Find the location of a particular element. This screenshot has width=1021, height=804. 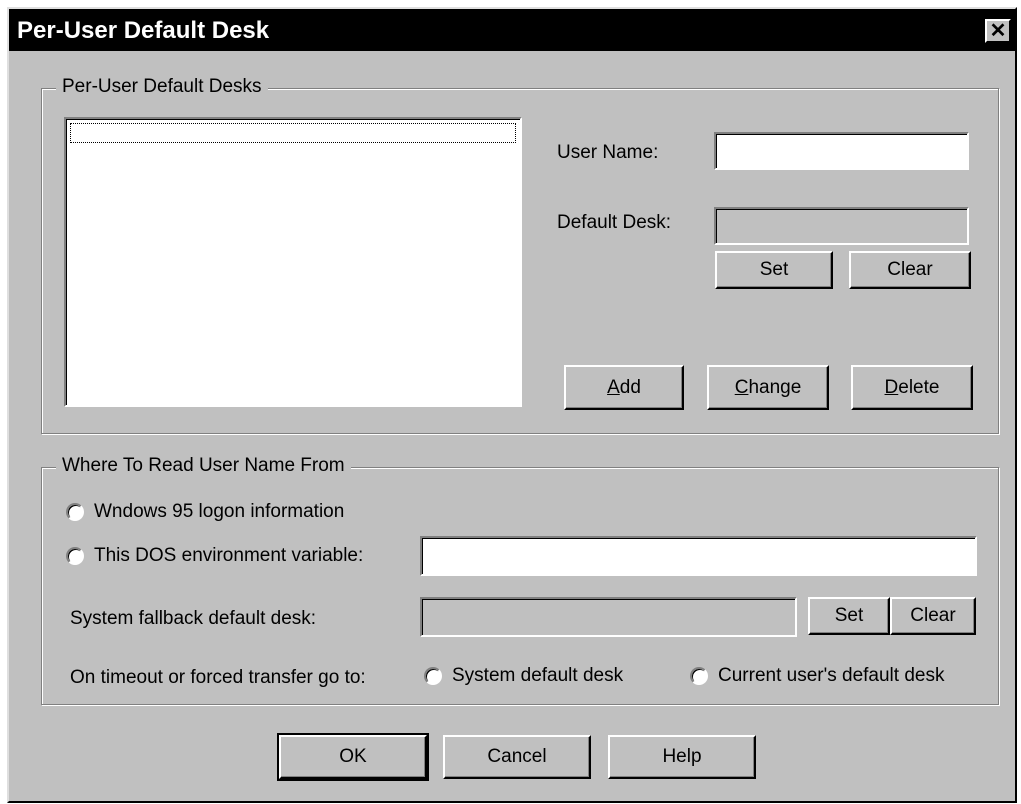

title-bar: Per-User Default Desk ✕ is located at coordinates (512, 30).